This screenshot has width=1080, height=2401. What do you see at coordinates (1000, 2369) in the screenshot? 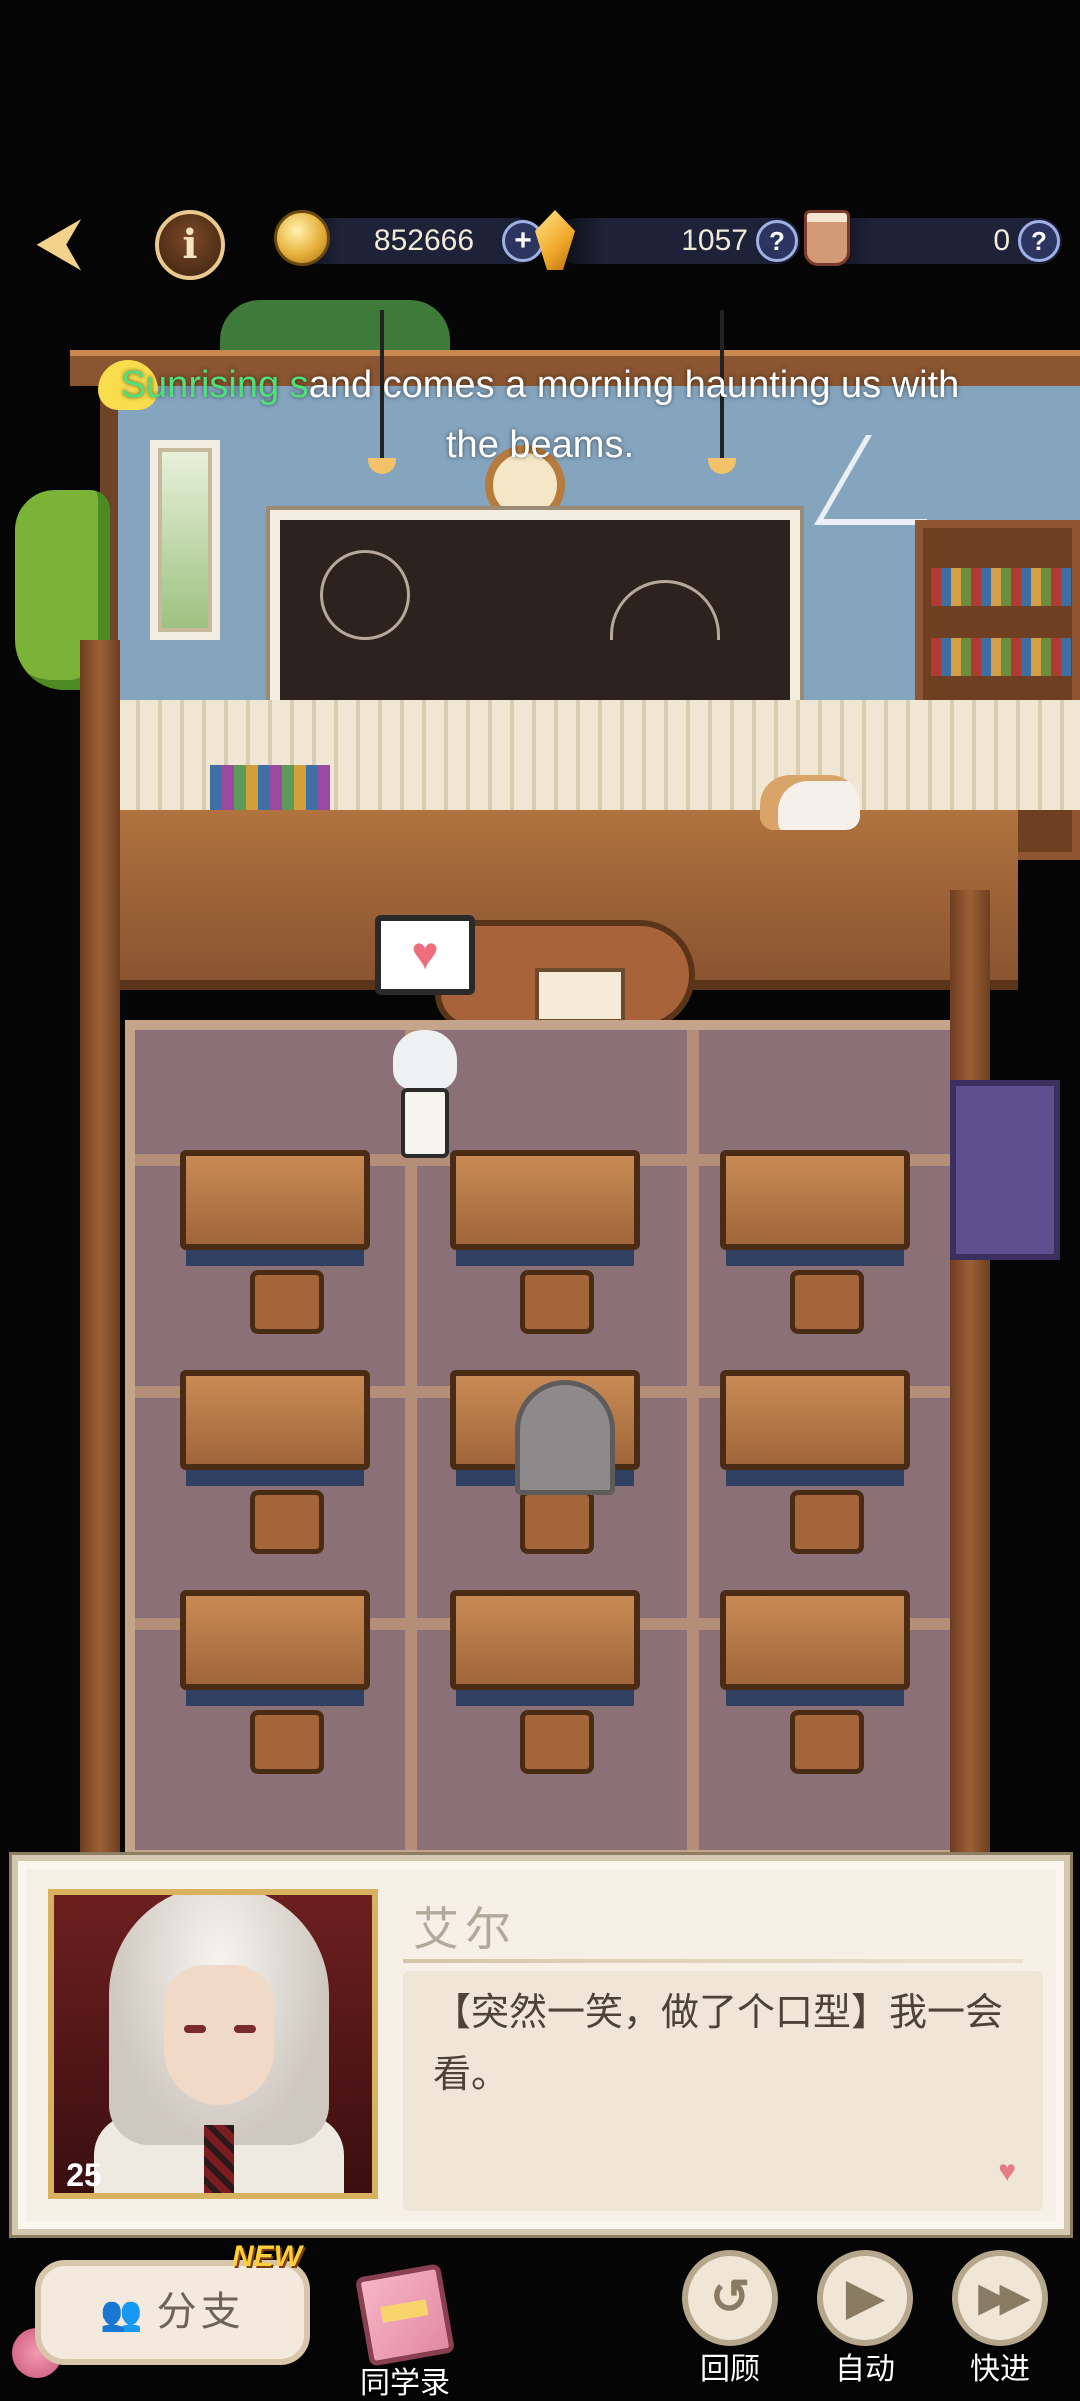
I see `skip-label: 快进` at bounding box center [1000, 2369].